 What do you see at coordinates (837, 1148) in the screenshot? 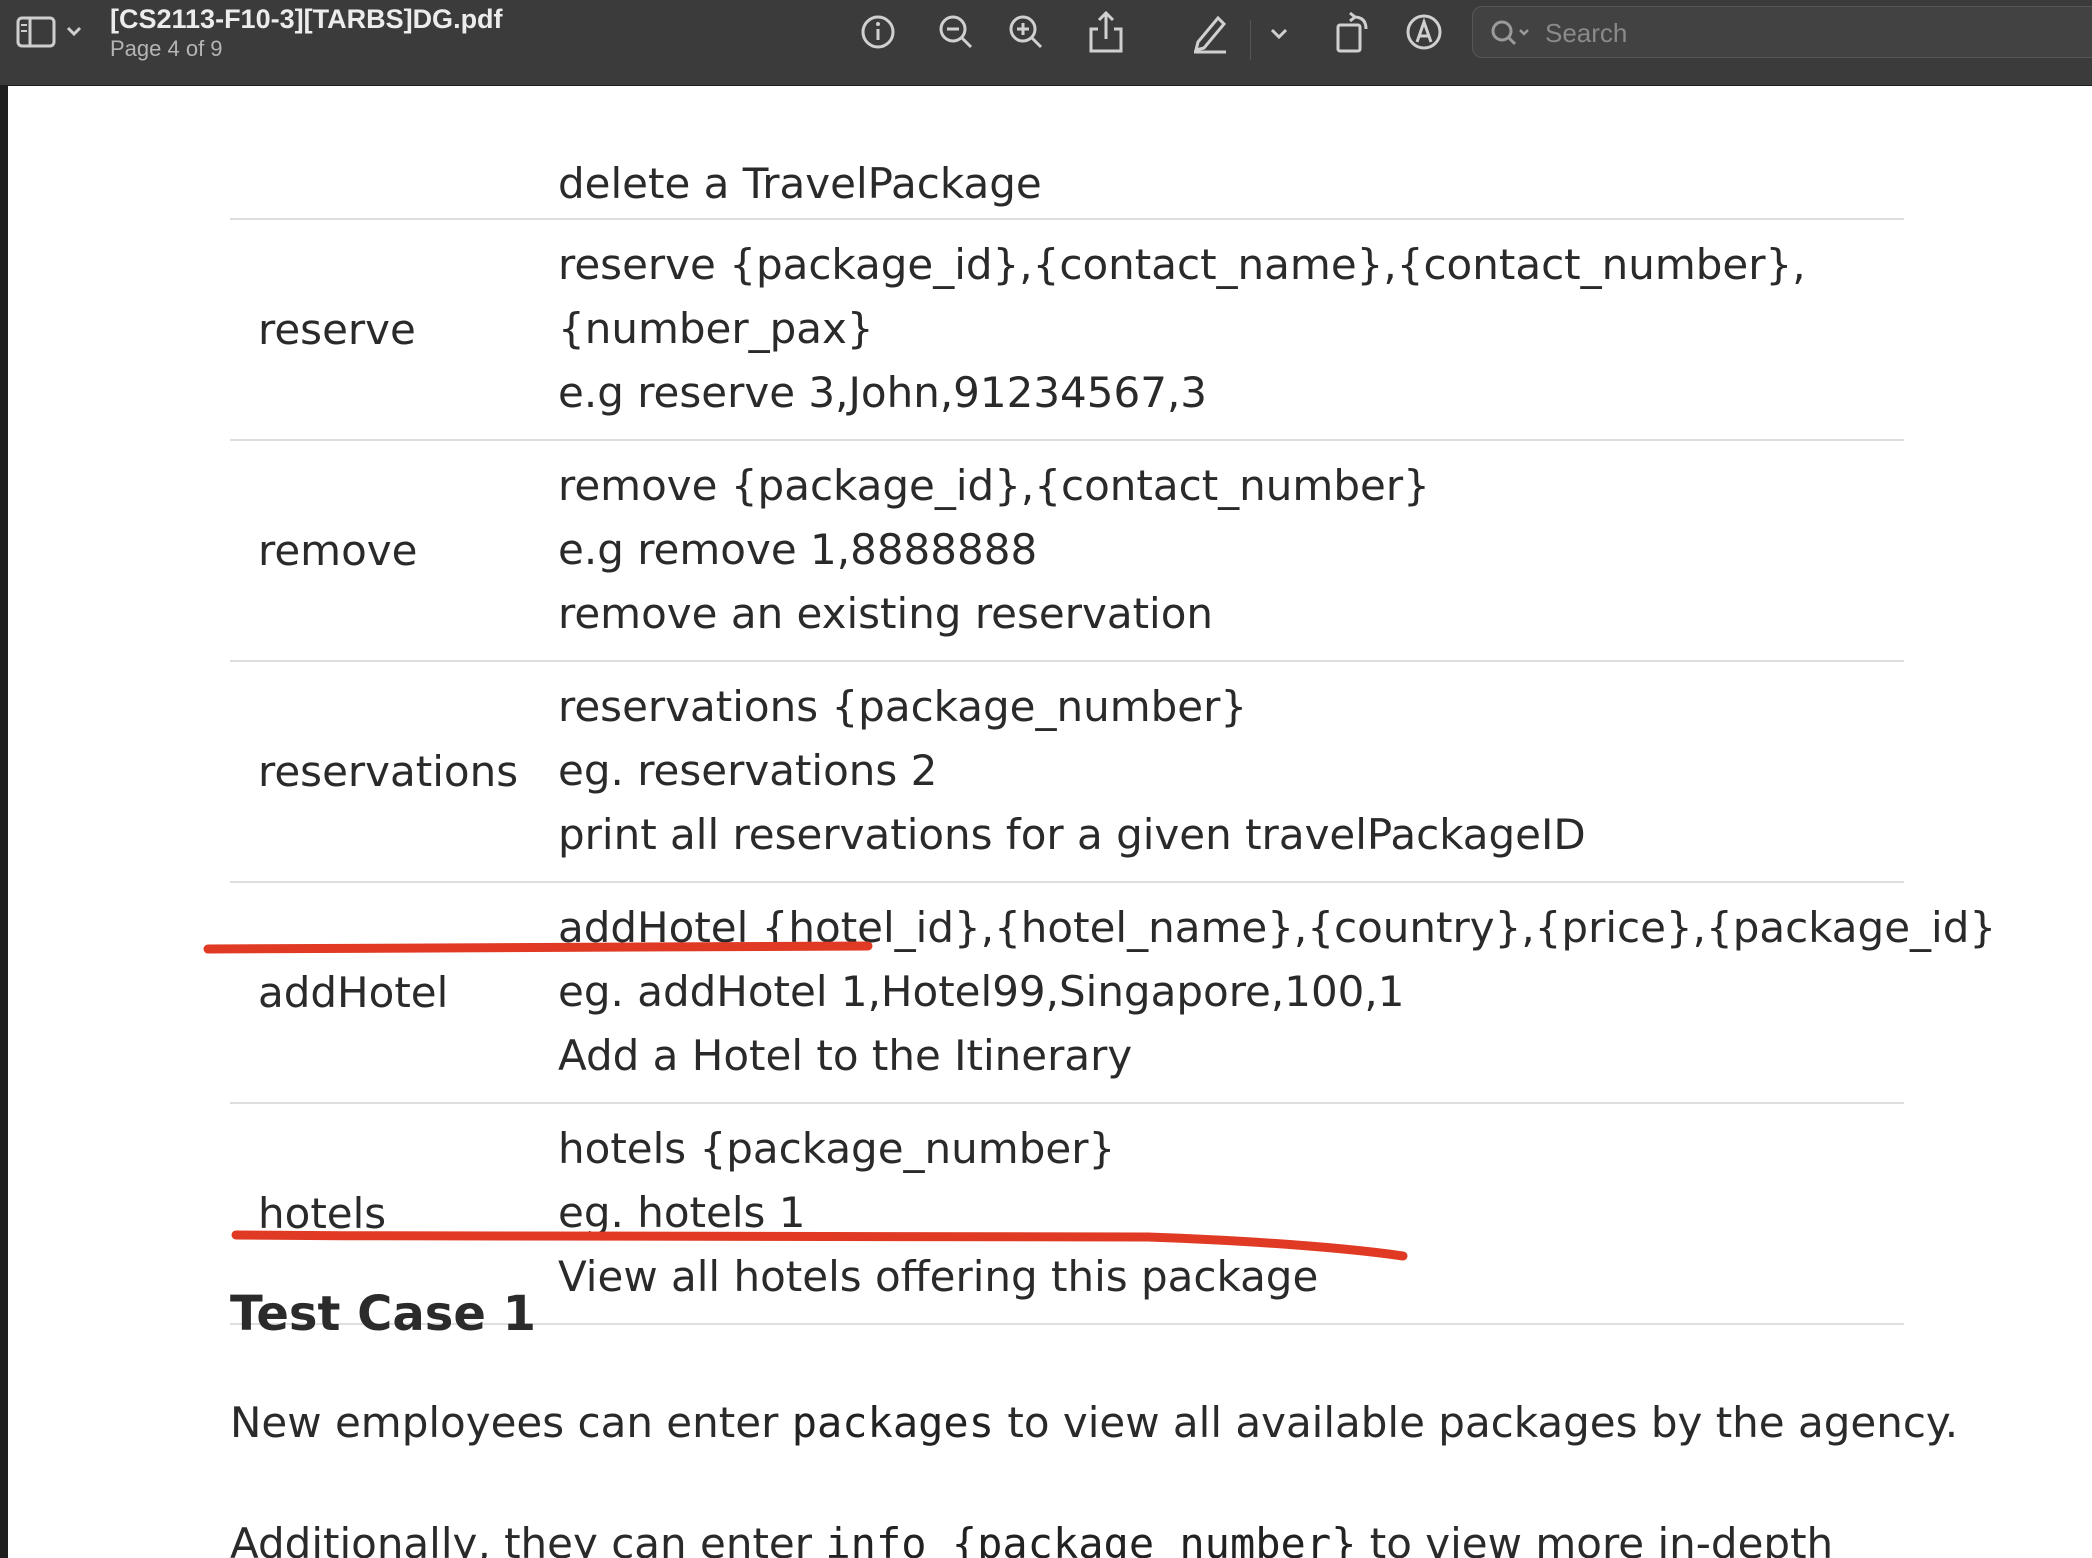
I see `description-line: hotels {package_number}` at bounding box center [837, 1148].